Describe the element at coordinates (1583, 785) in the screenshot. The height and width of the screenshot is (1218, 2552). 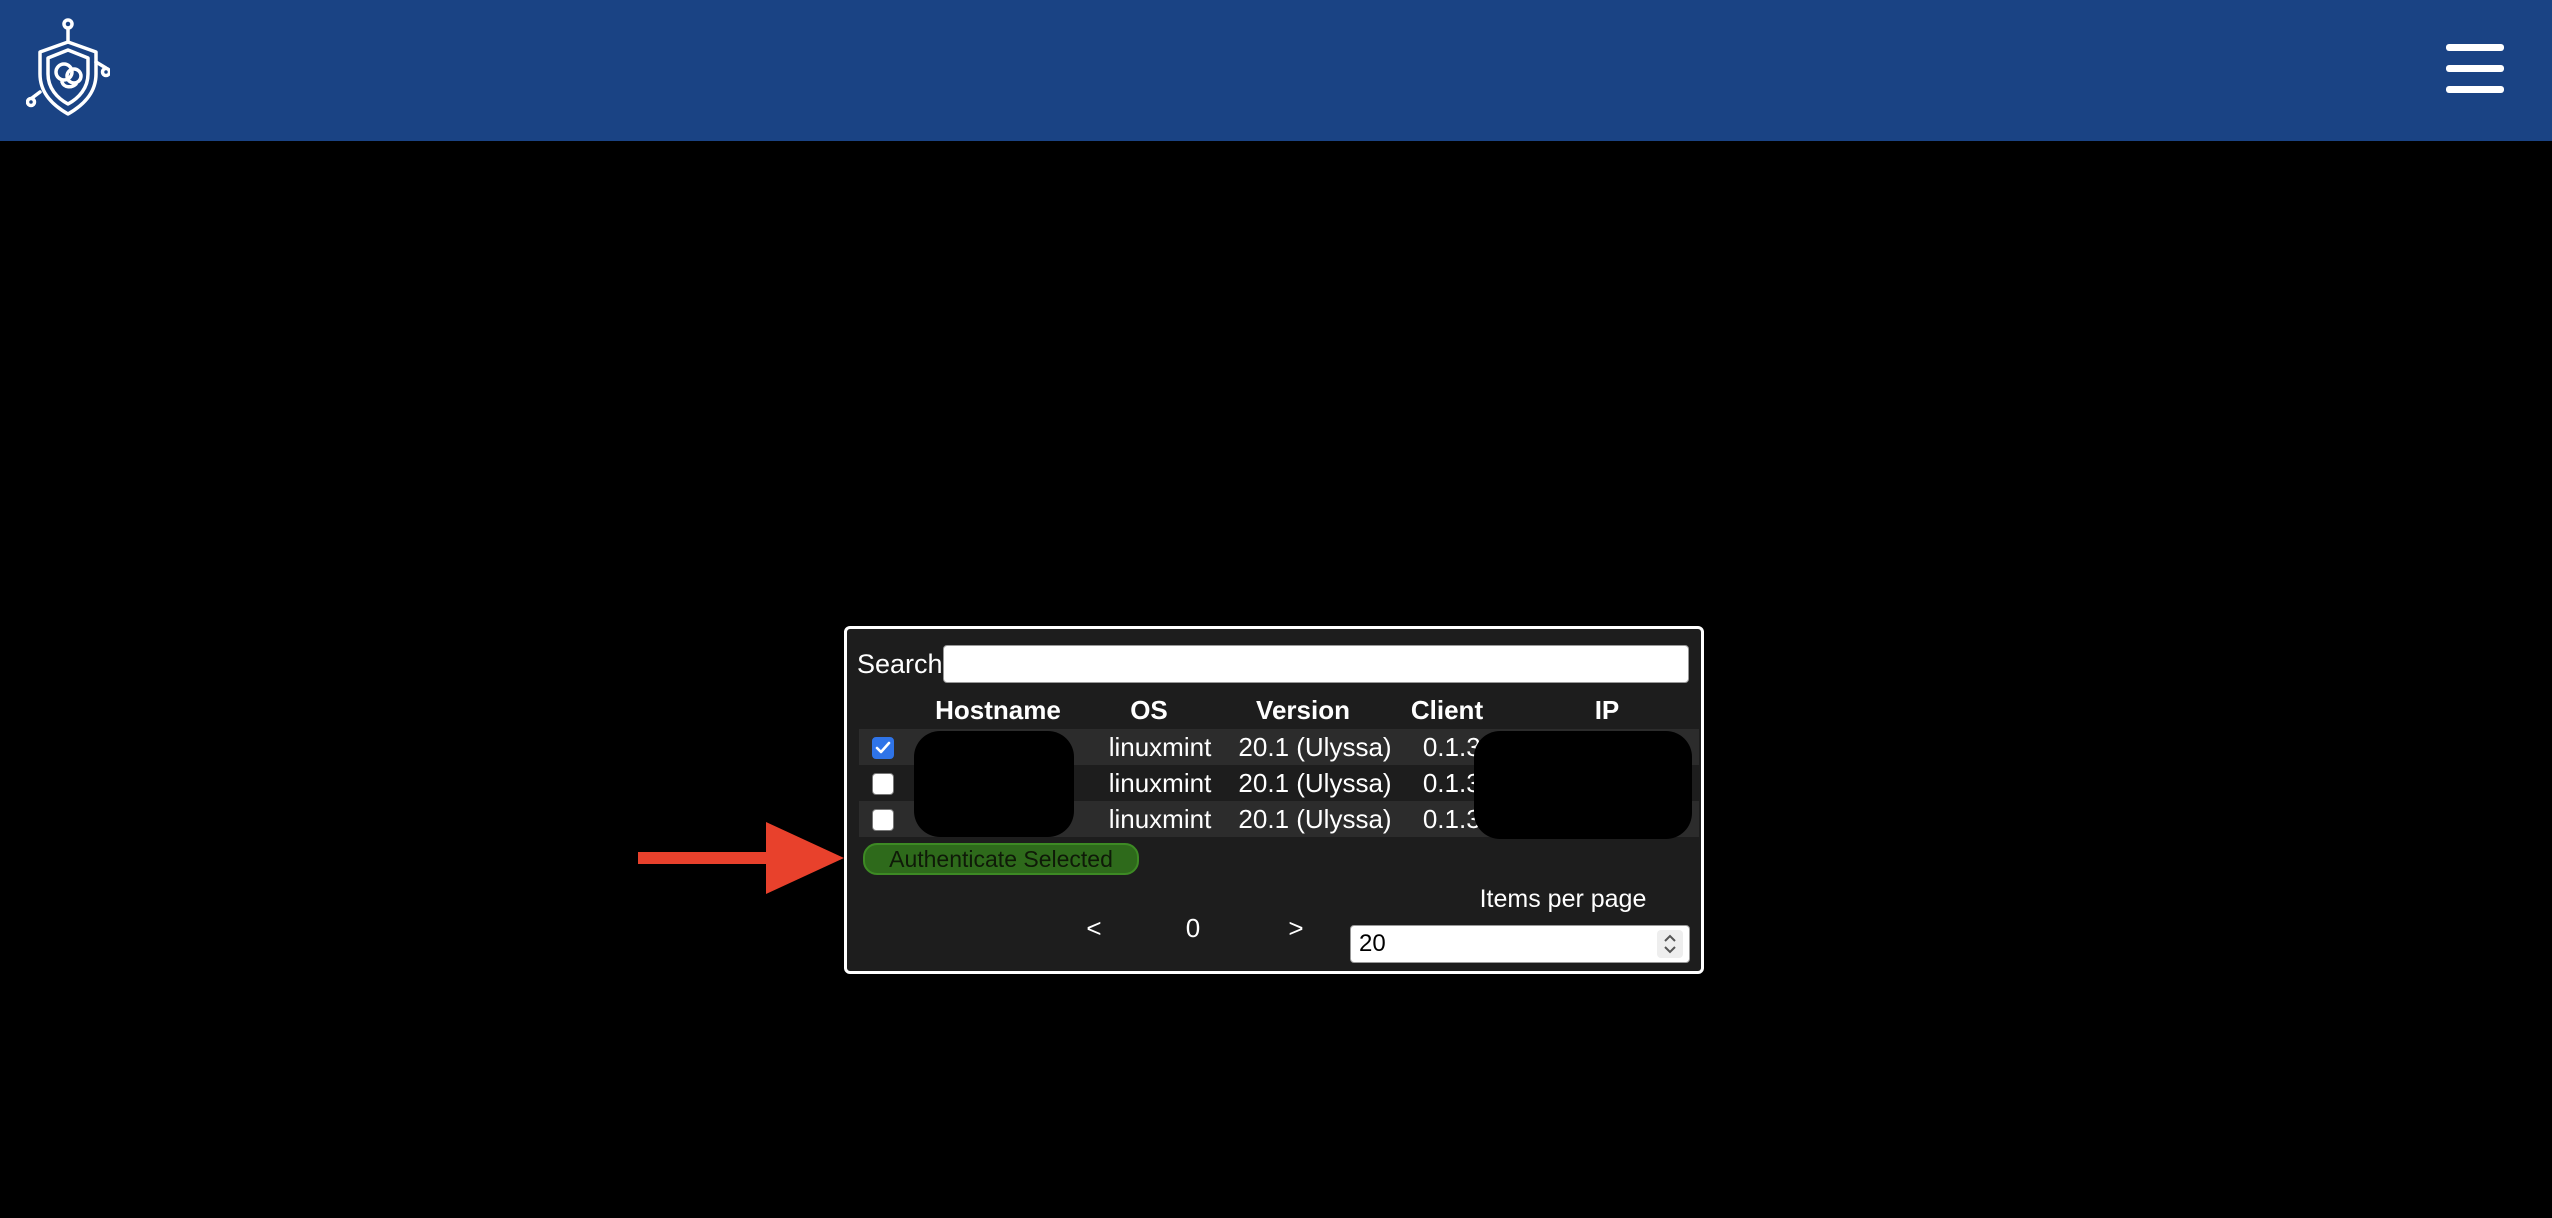
I see `ip-redaction` at that location.